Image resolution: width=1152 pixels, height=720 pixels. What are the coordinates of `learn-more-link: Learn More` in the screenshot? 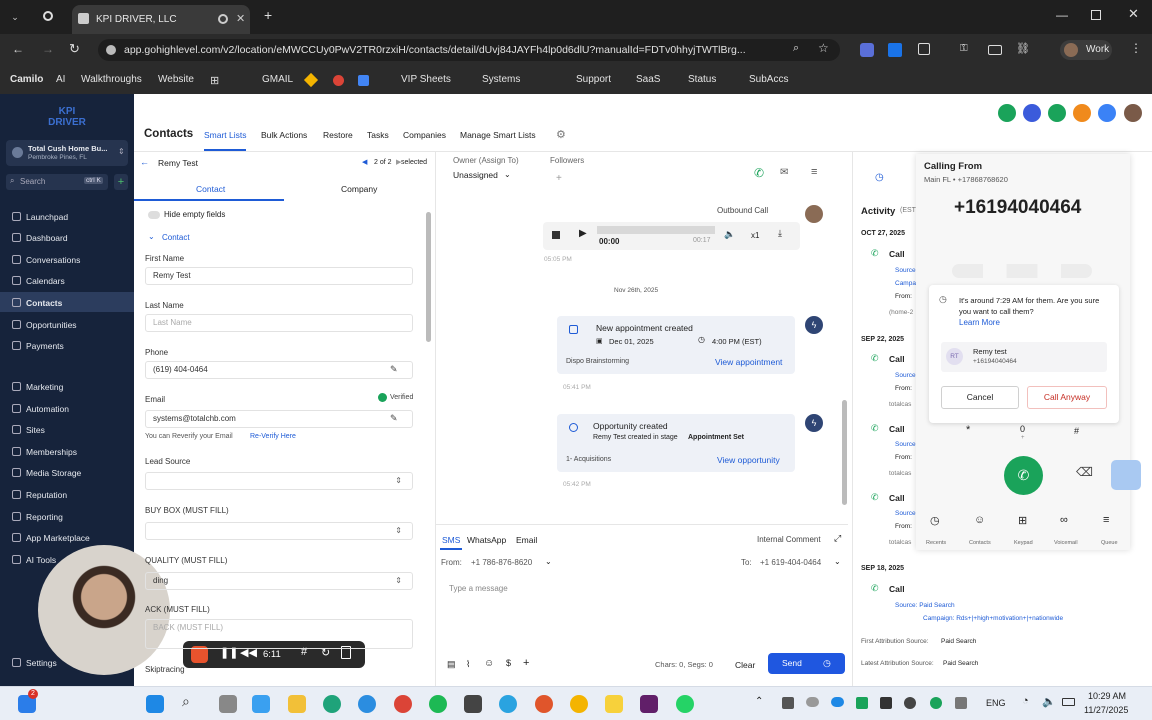 It's located at (979, 322).